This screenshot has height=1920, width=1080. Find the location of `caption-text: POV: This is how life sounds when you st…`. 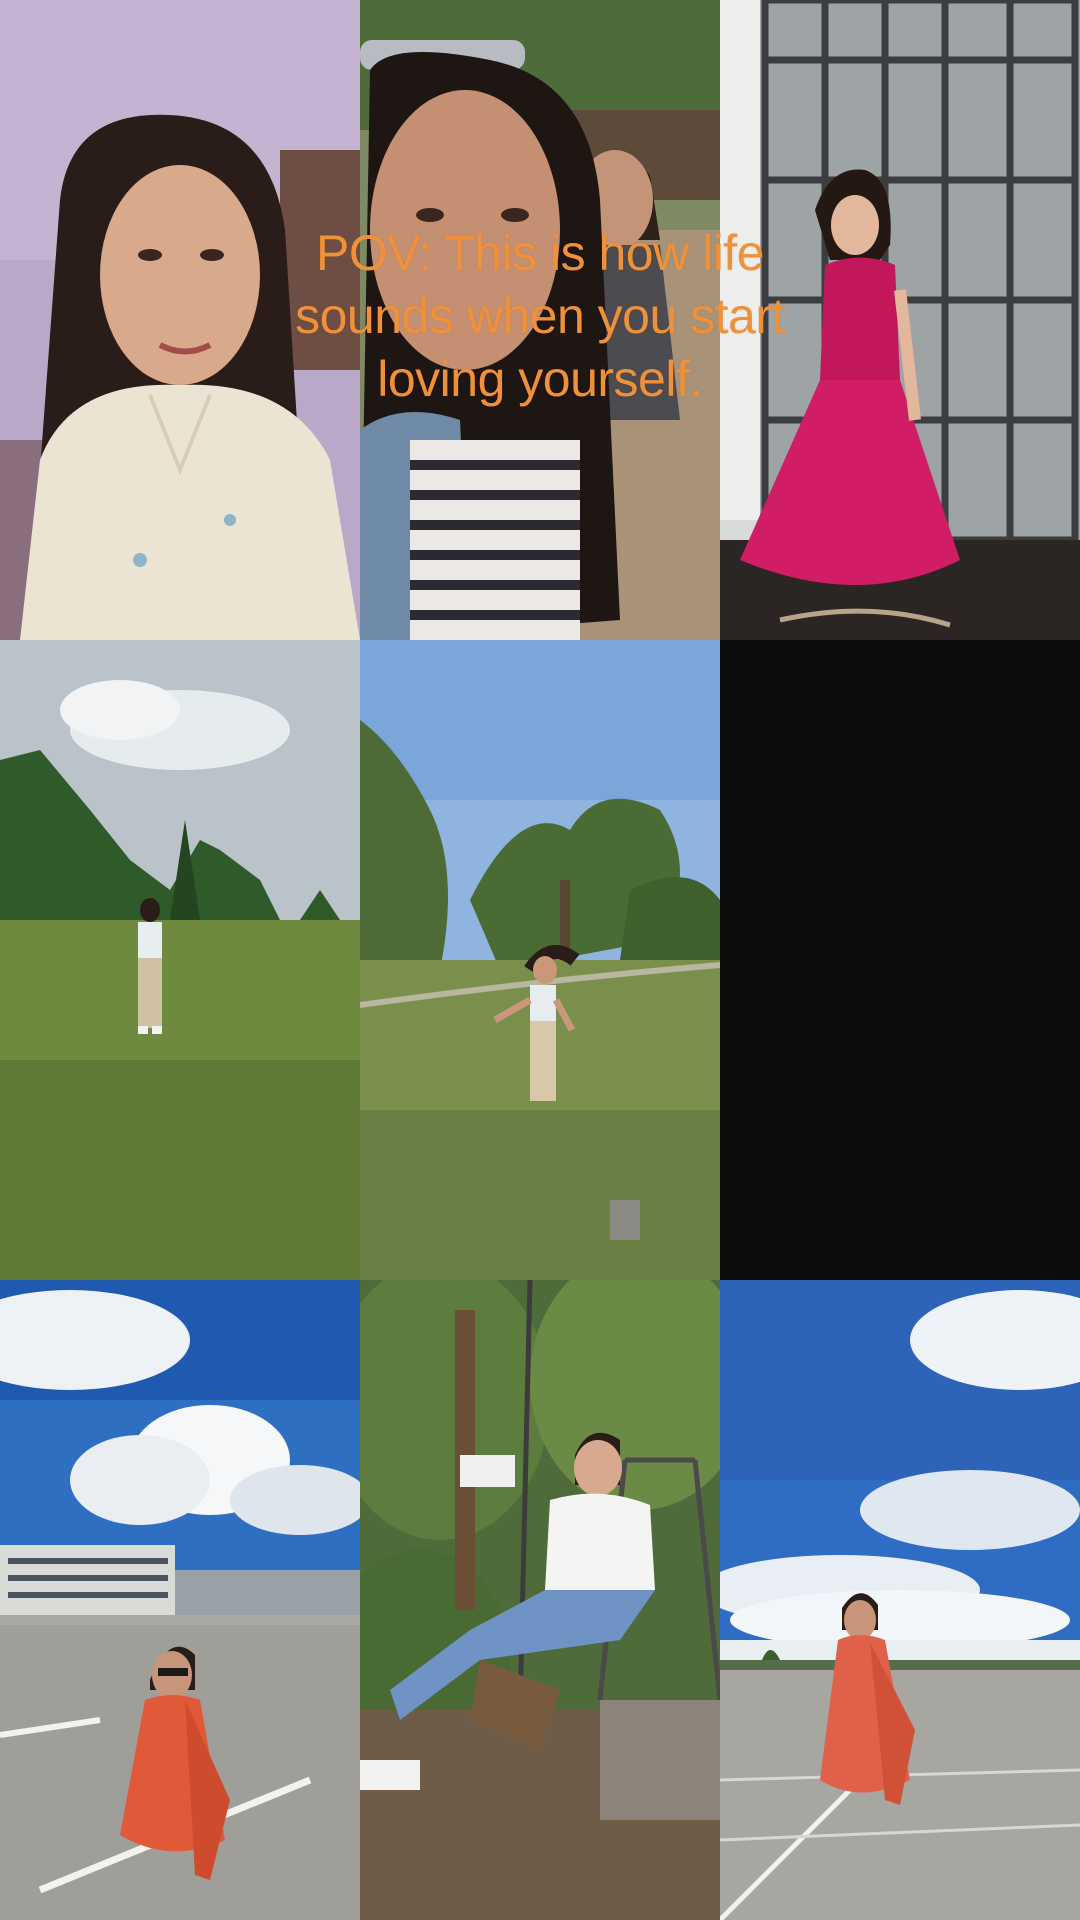

caption-text: POV: This is how life sounds when you st… is located at coordinates (540, 316).